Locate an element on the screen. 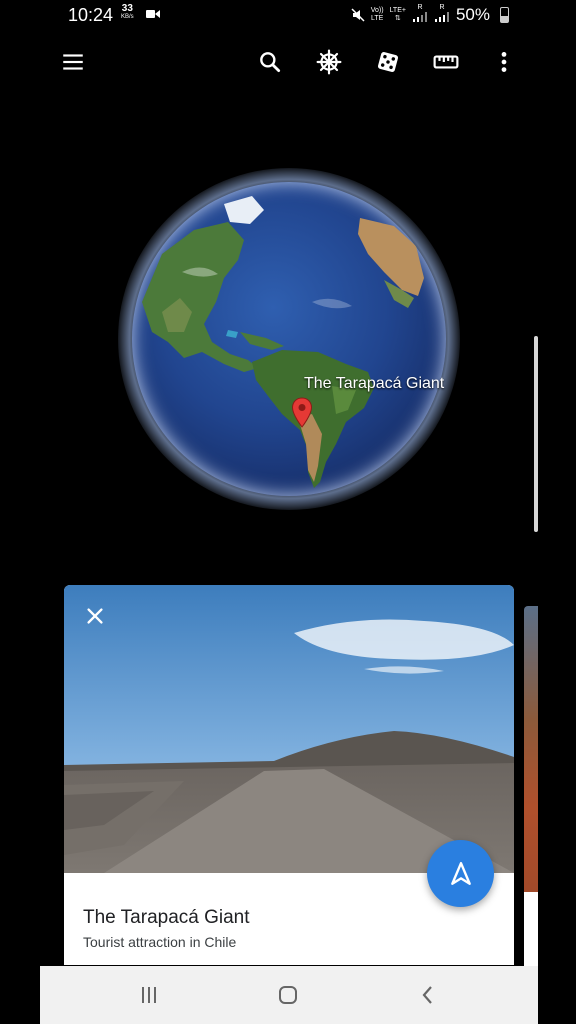  next-card-preview-footer is located at coordinates (531, 929).